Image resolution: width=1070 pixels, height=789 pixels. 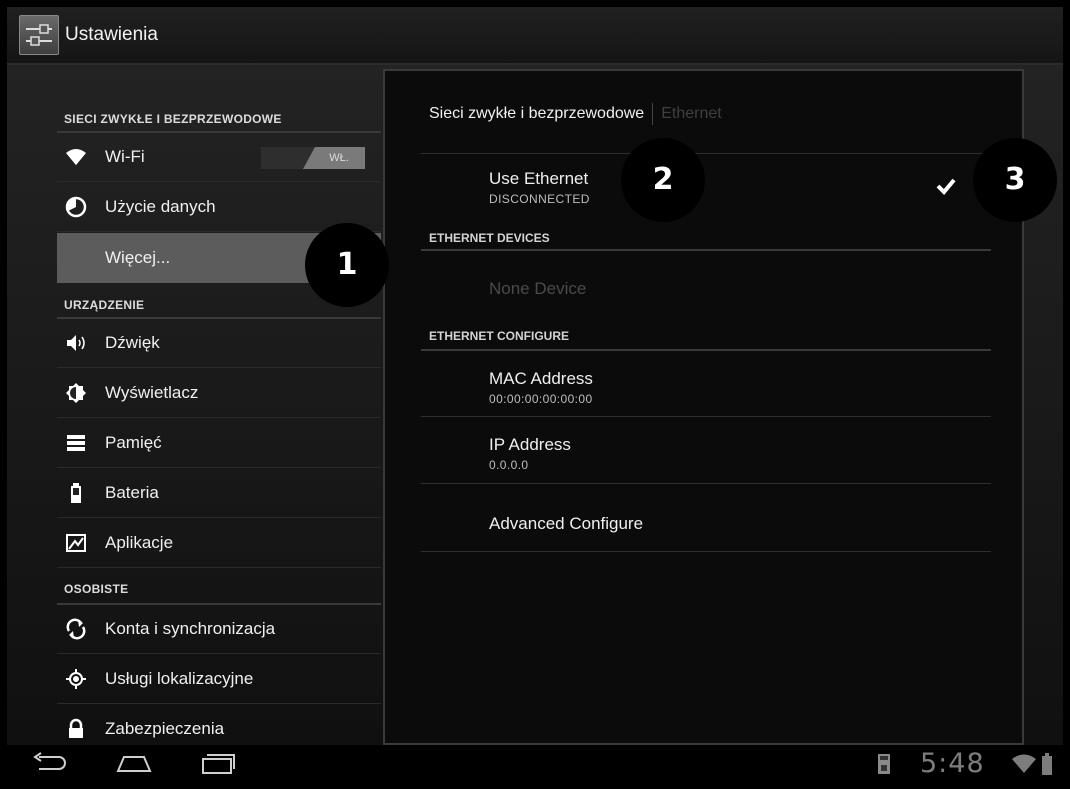 I want to click on sd-card-icon, so click(x=884, y=766).